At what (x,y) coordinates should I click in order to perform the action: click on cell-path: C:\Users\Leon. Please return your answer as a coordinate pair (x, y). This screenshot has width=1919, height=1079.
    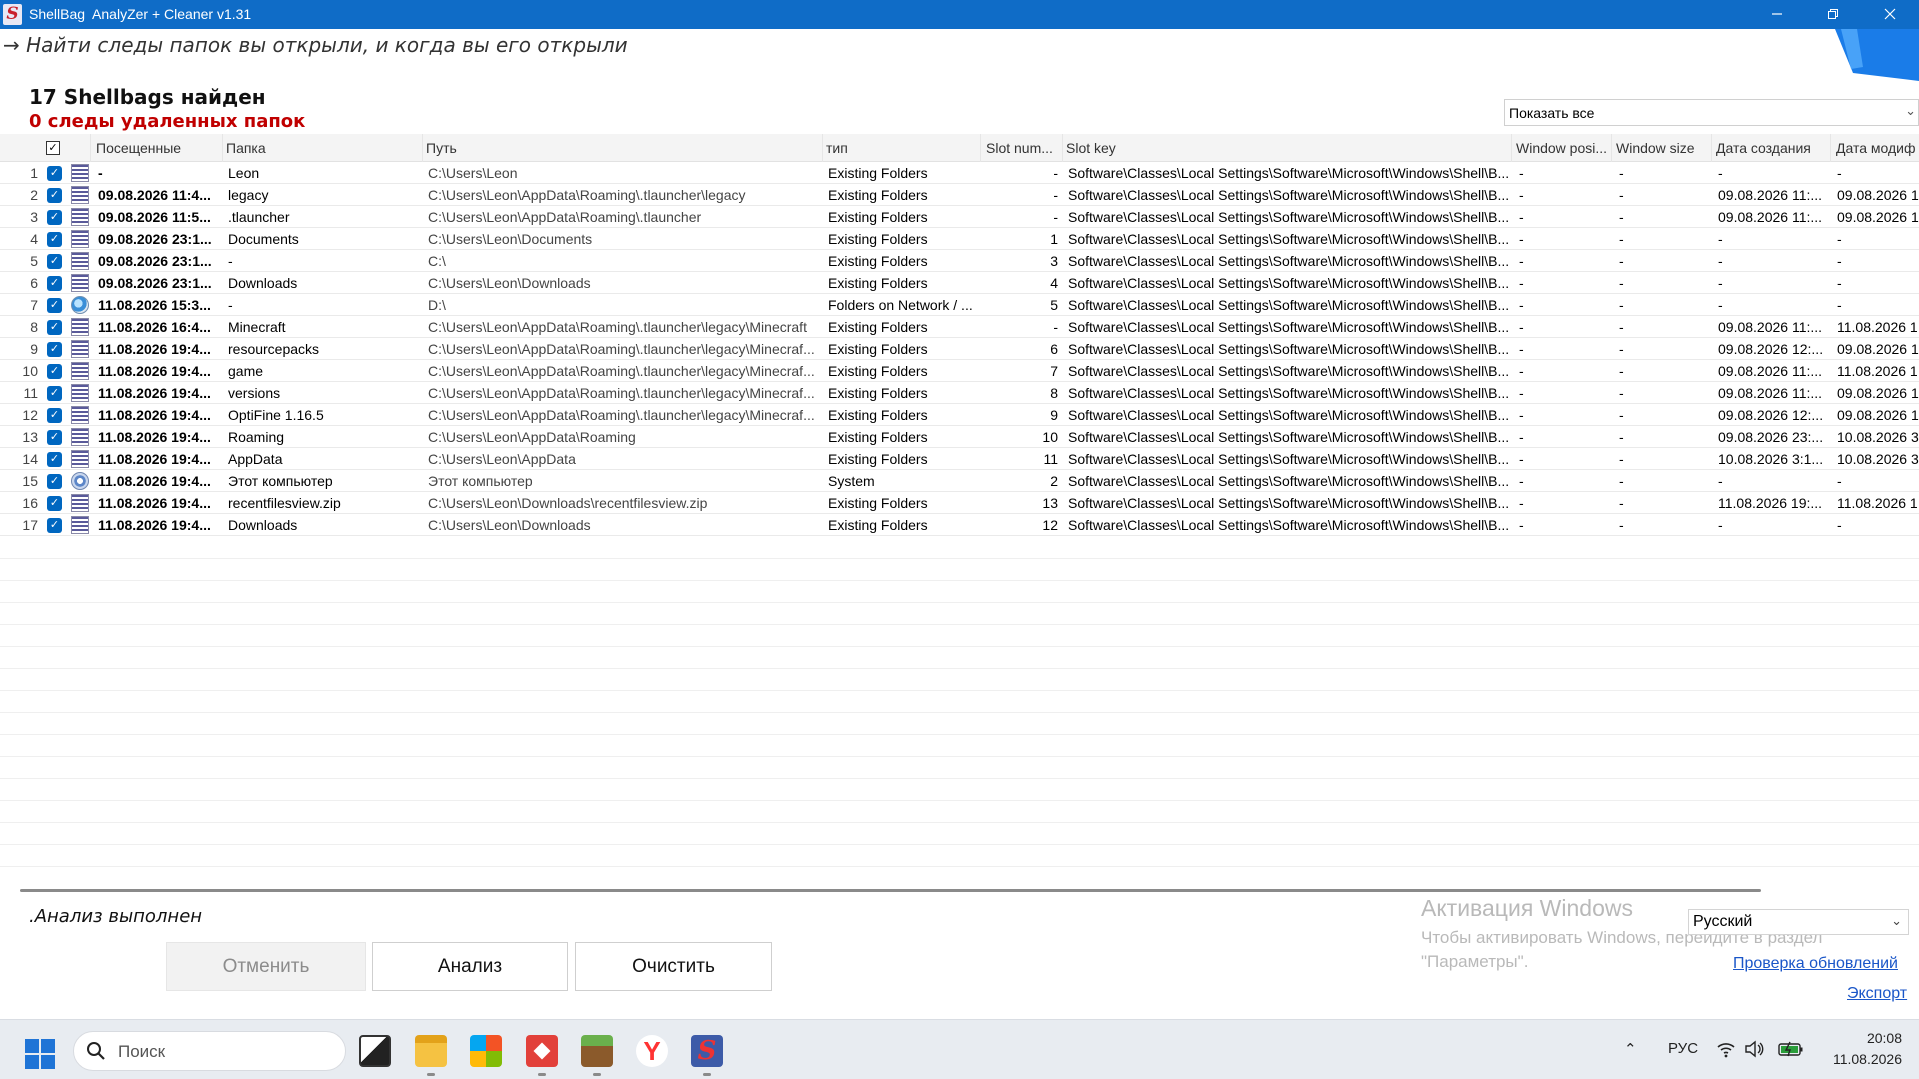
    Looking at the image, I should click on (473, 173).